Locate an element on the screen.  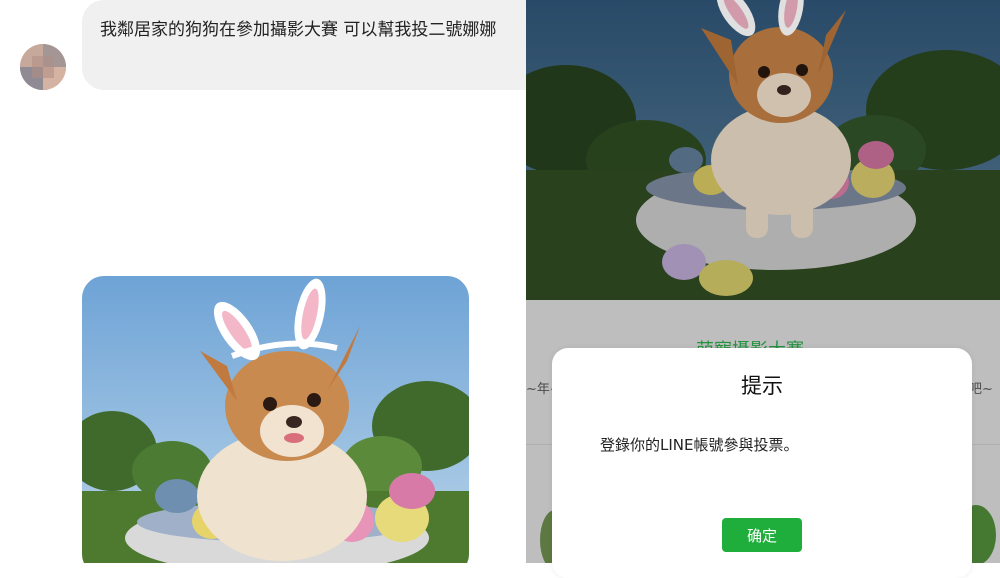
dialog-title: 提示 is located at coordinates (762, 386).